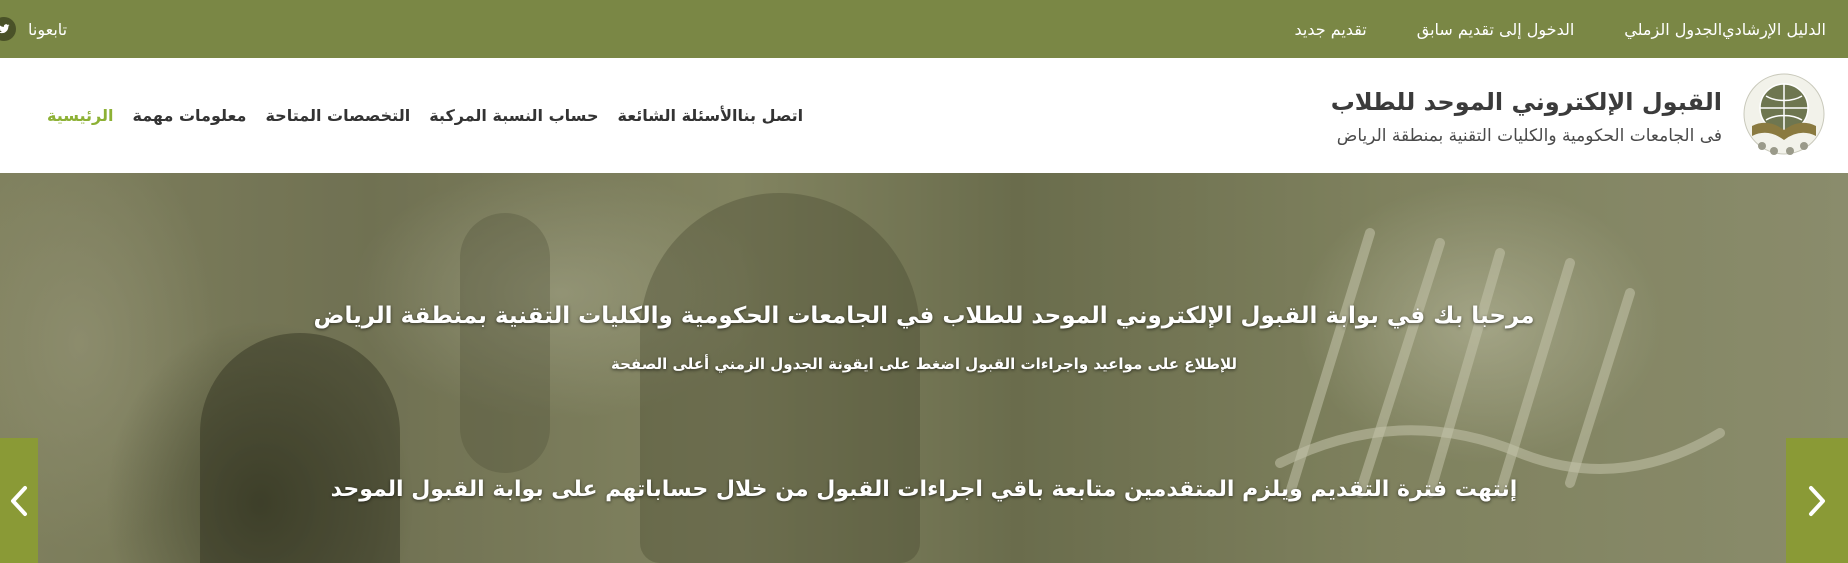  What do you see at coordinates (1330, 29) in the screenshot?
I see `top-nav-item-new-application: تقديم جديد` at bounding box center [1330, 29].